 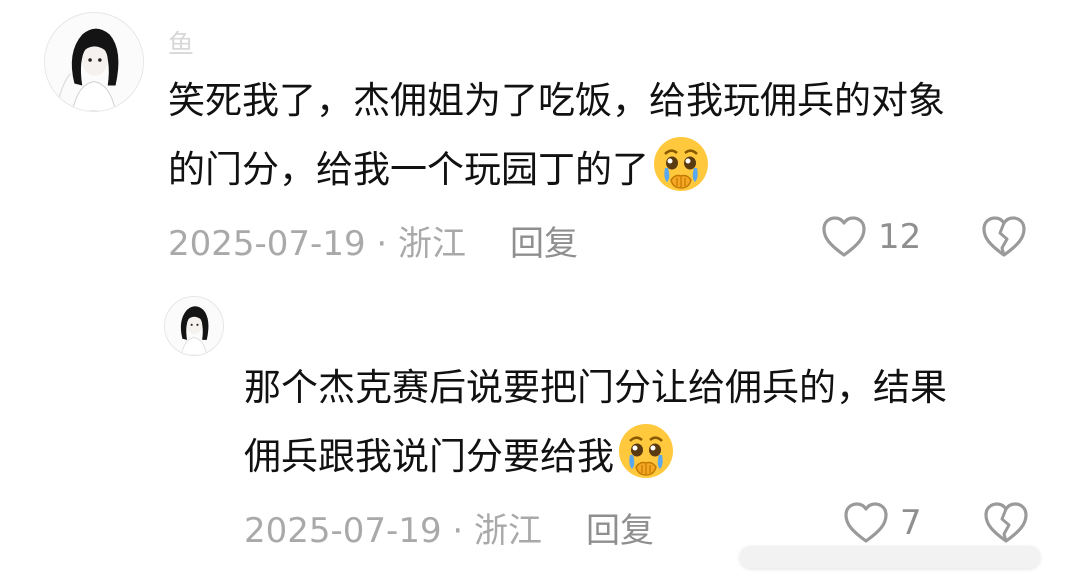 What do you see at coordinates (181, 42) in the screenshot?
I see `username: 鱼` at bounding box center [181, 42].